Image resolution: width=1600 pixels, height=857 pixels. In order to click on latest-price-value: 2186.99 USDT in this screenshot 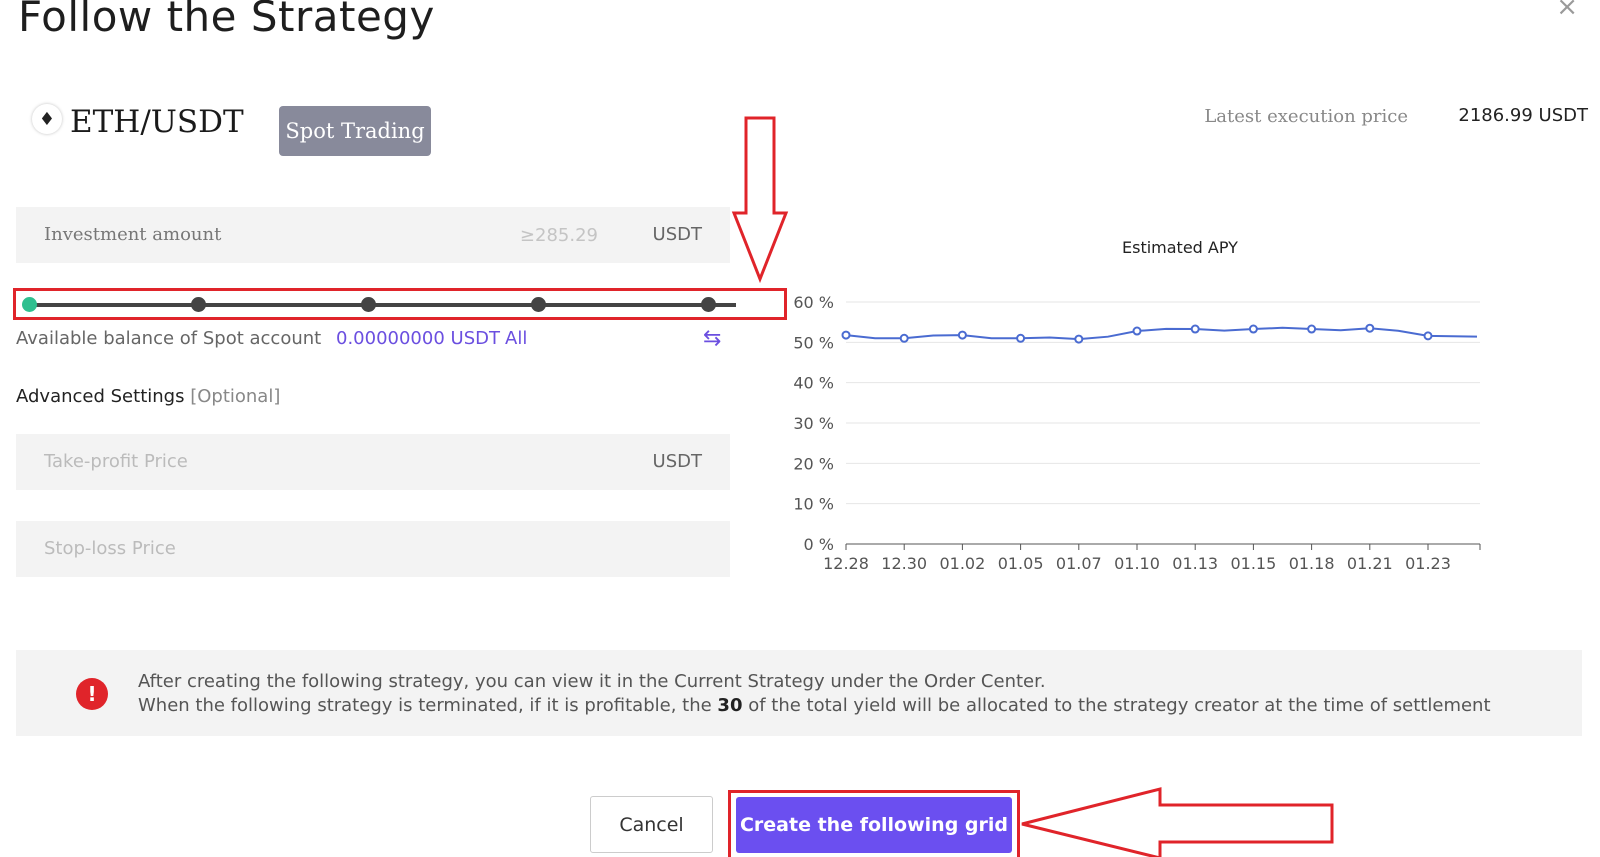, I will do `click(1523, 115)`.